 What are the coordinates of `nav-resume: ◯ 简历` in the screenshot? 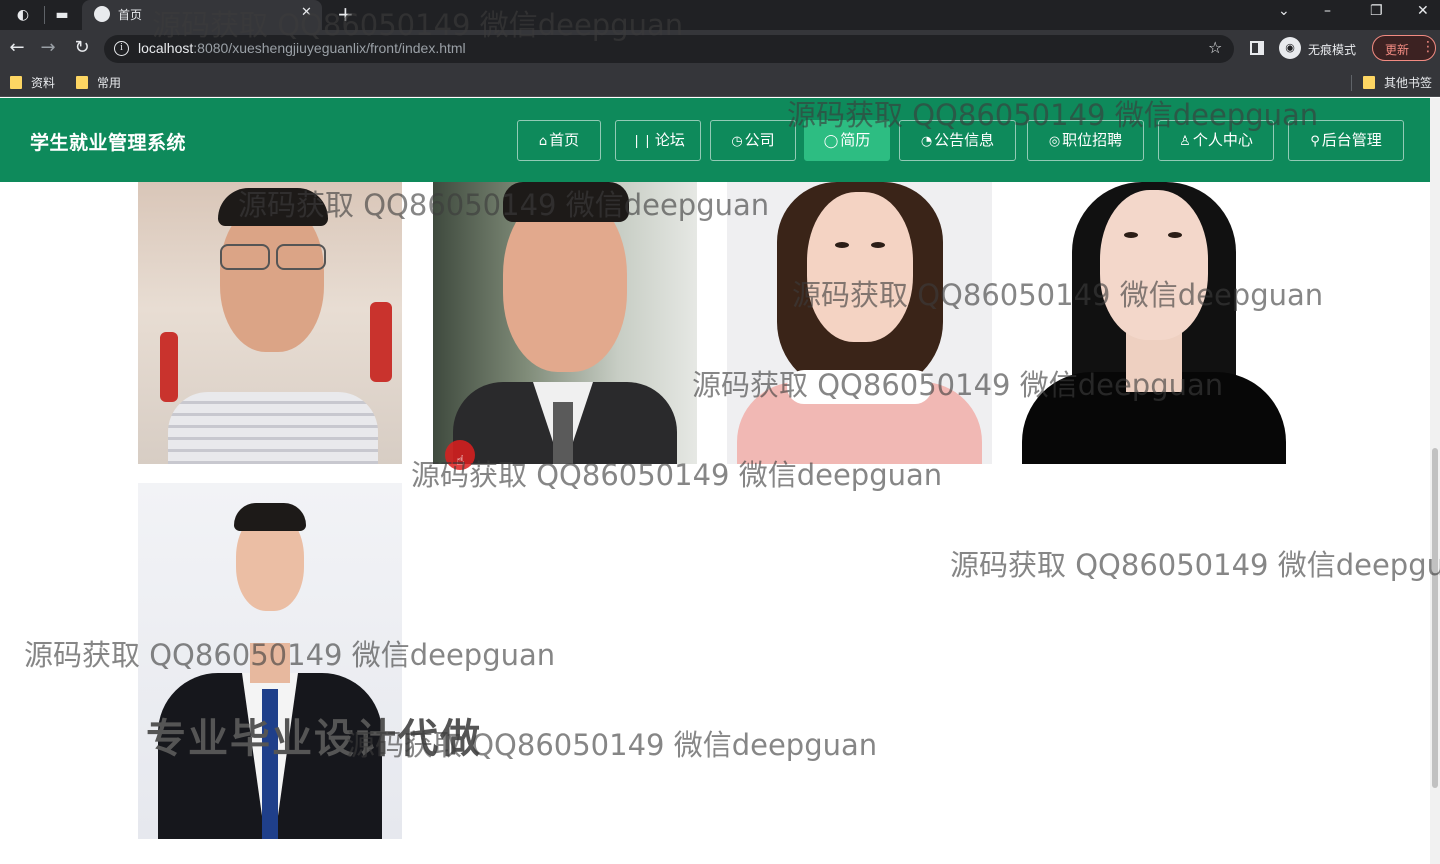 It's located at (847, 140).